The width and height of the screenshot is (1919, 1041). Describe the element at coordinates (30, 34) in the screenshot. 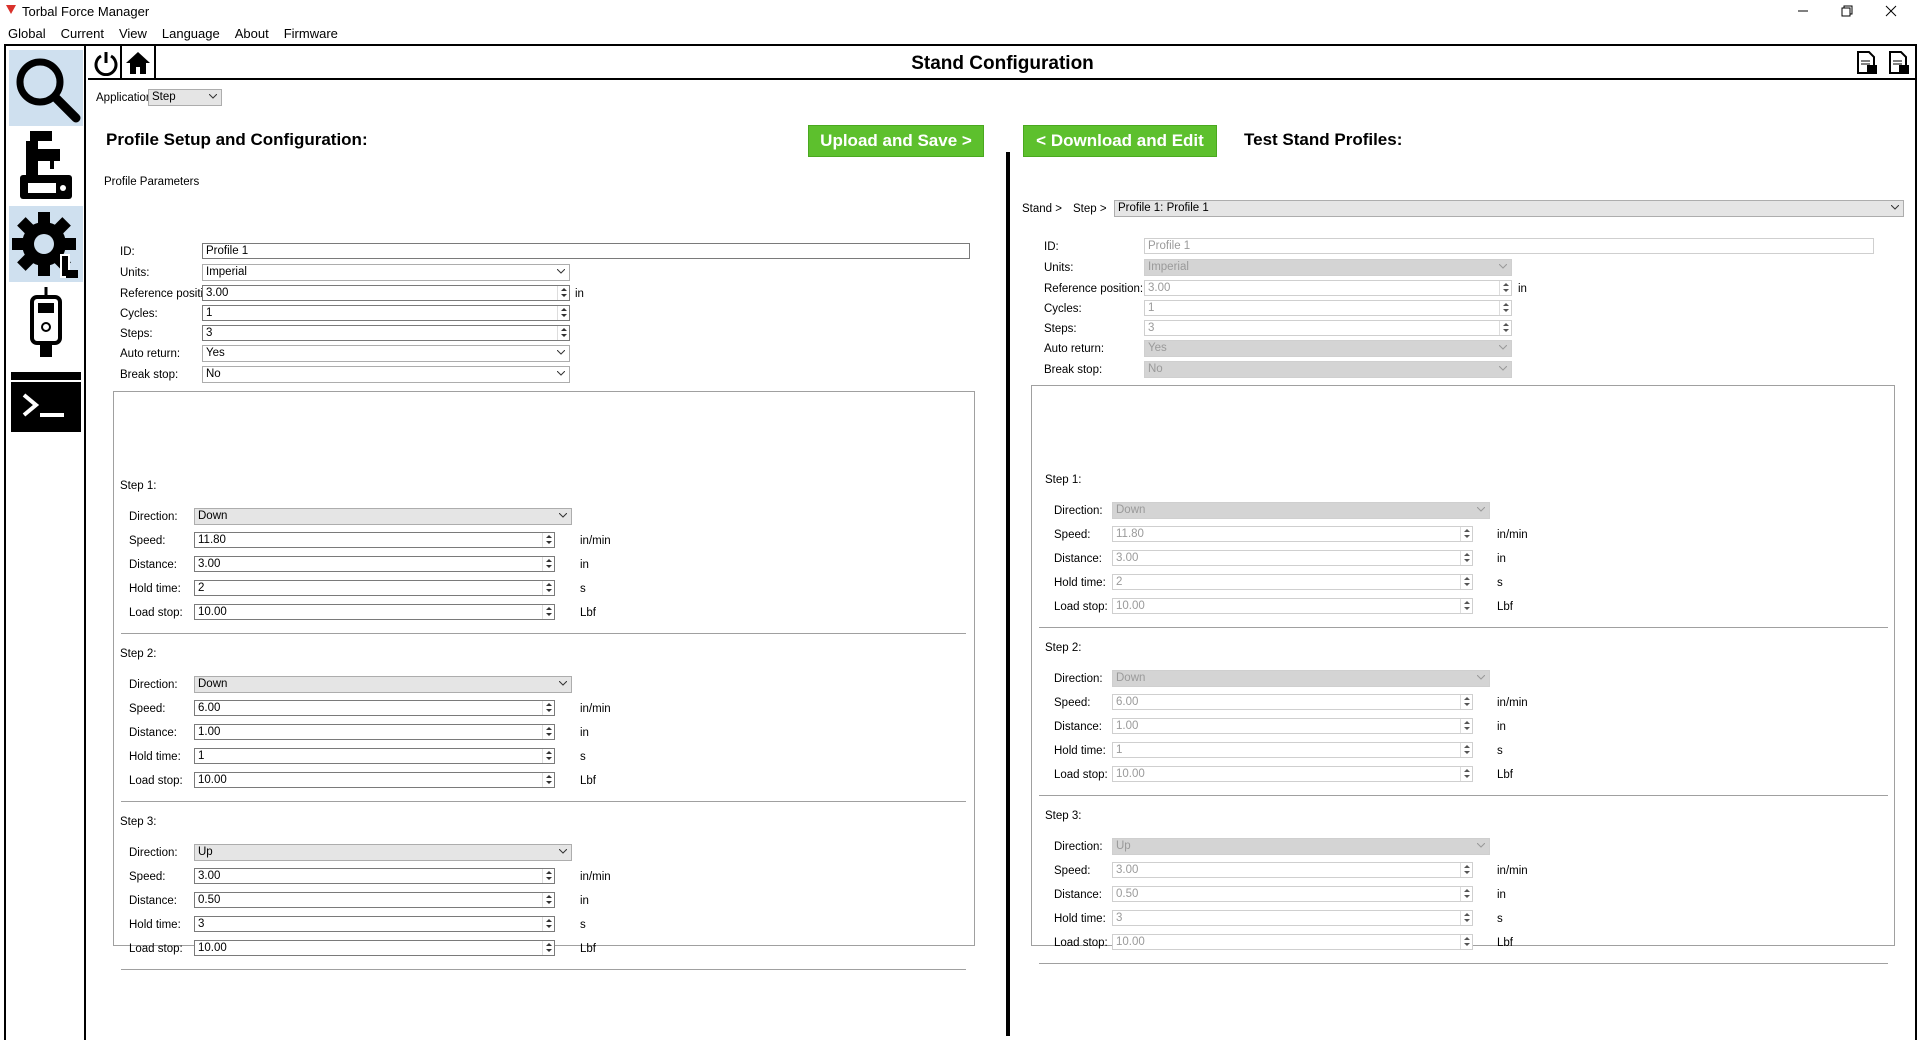

I see `menu-global: Global` at that location.